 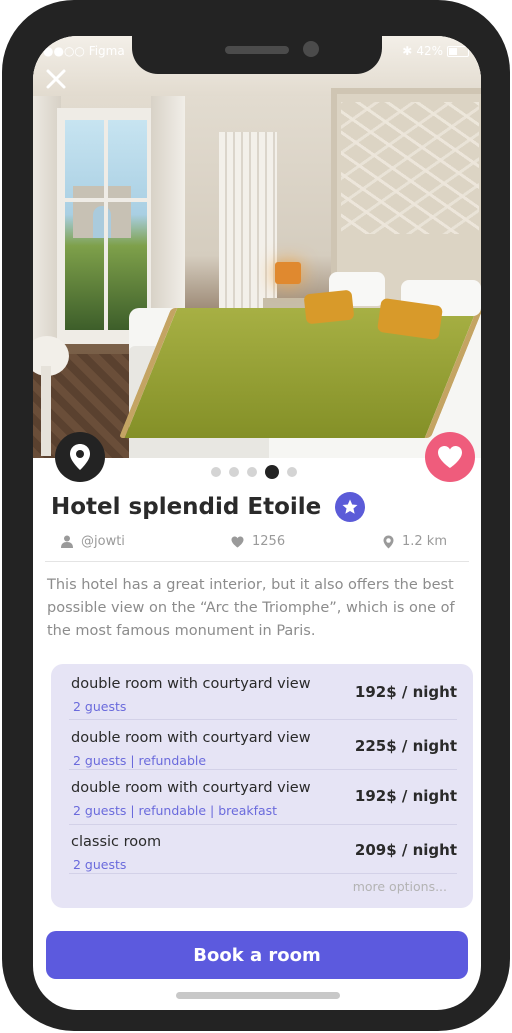 I want to click on hotel-meta: @jowti 1256 1.2 km, so click(x=257, y=544).